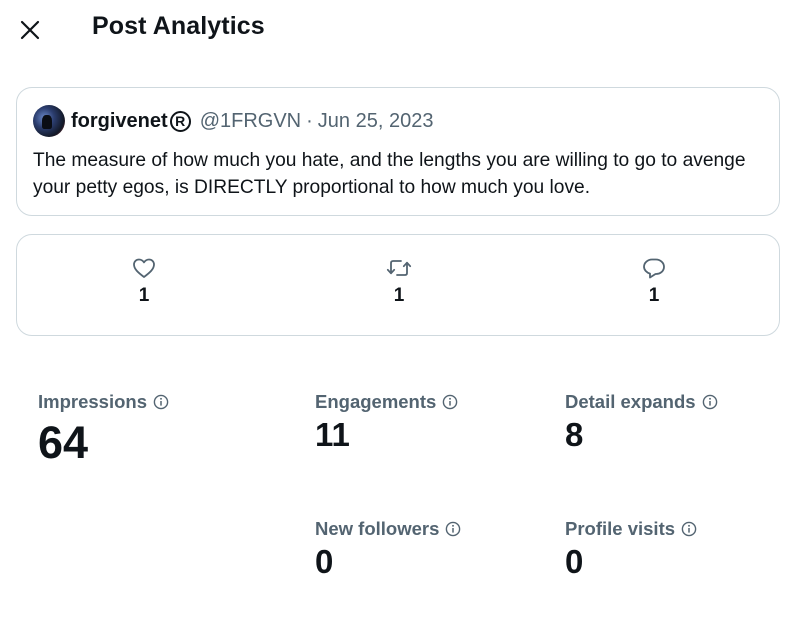 The image size is (790, 621). What do you see at coordinates (631, 549) in the screenshot?
I see `profile-visits-stat: Profile visits 0` at bounding box center [631, 549].